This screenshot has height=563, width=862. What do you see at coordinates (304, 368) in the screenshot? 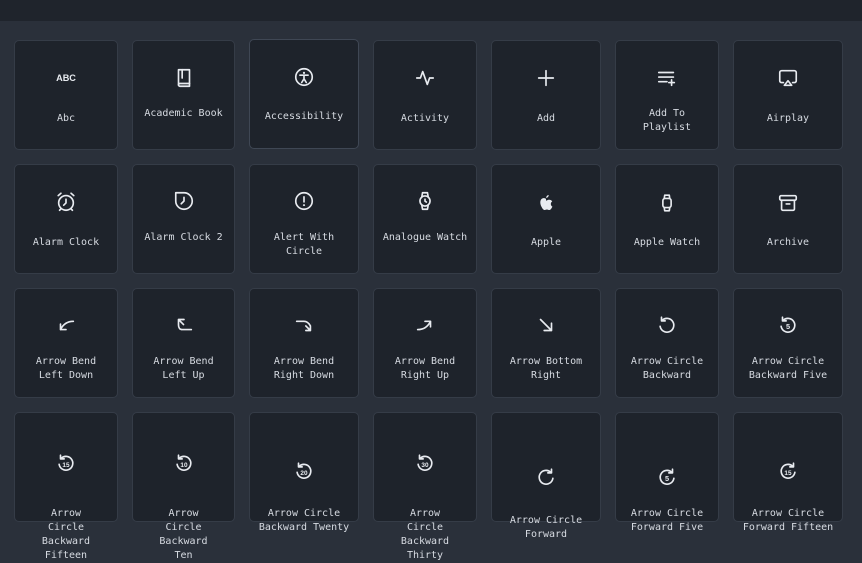
I see `icon-label: Arrow Bend Right Down` at bounding box center [304, 368].